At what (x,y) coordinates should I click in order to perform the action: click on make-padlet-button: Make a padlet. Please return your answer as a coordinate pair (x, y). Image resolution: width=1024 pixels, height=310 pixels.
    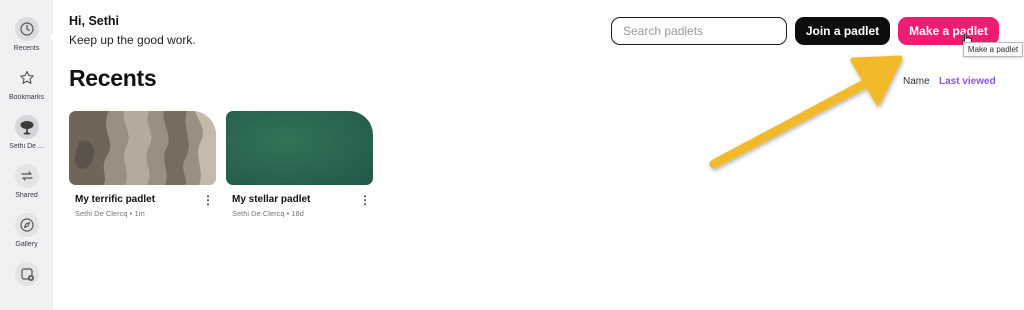
    Looking at the image, I should click on (948, 31).